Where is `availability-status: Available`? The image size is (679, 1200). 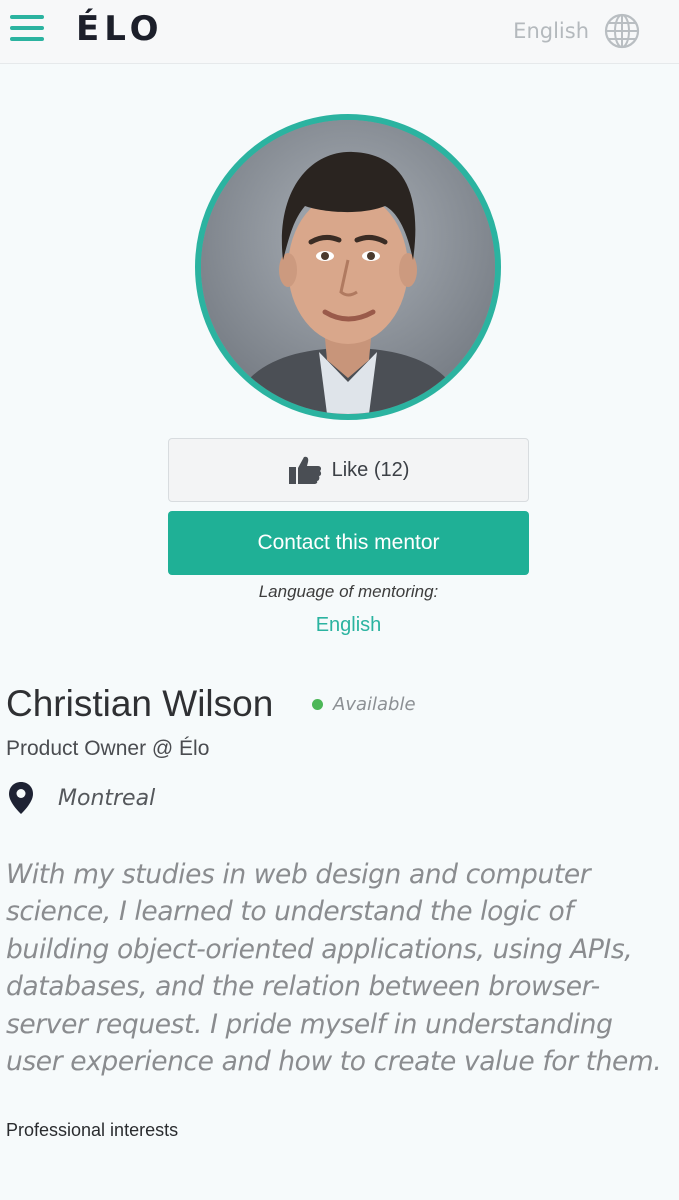
availability-status: Available is located at coordinates (364, 704).